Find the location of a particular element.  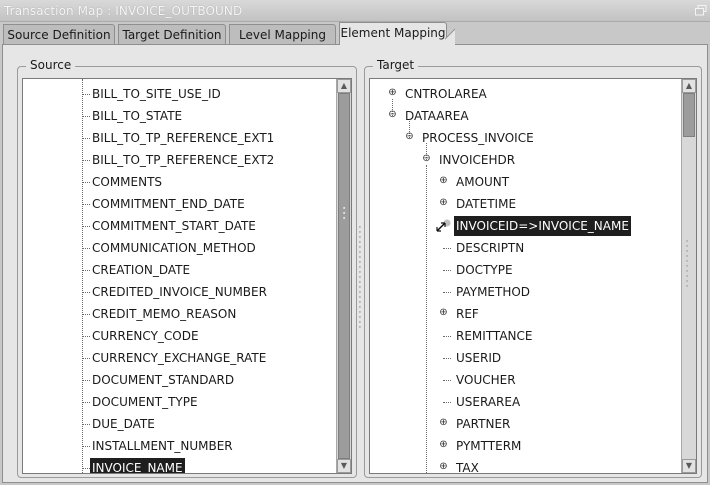

source-field-item: COMMENTS is located at coordinates (179, 182).